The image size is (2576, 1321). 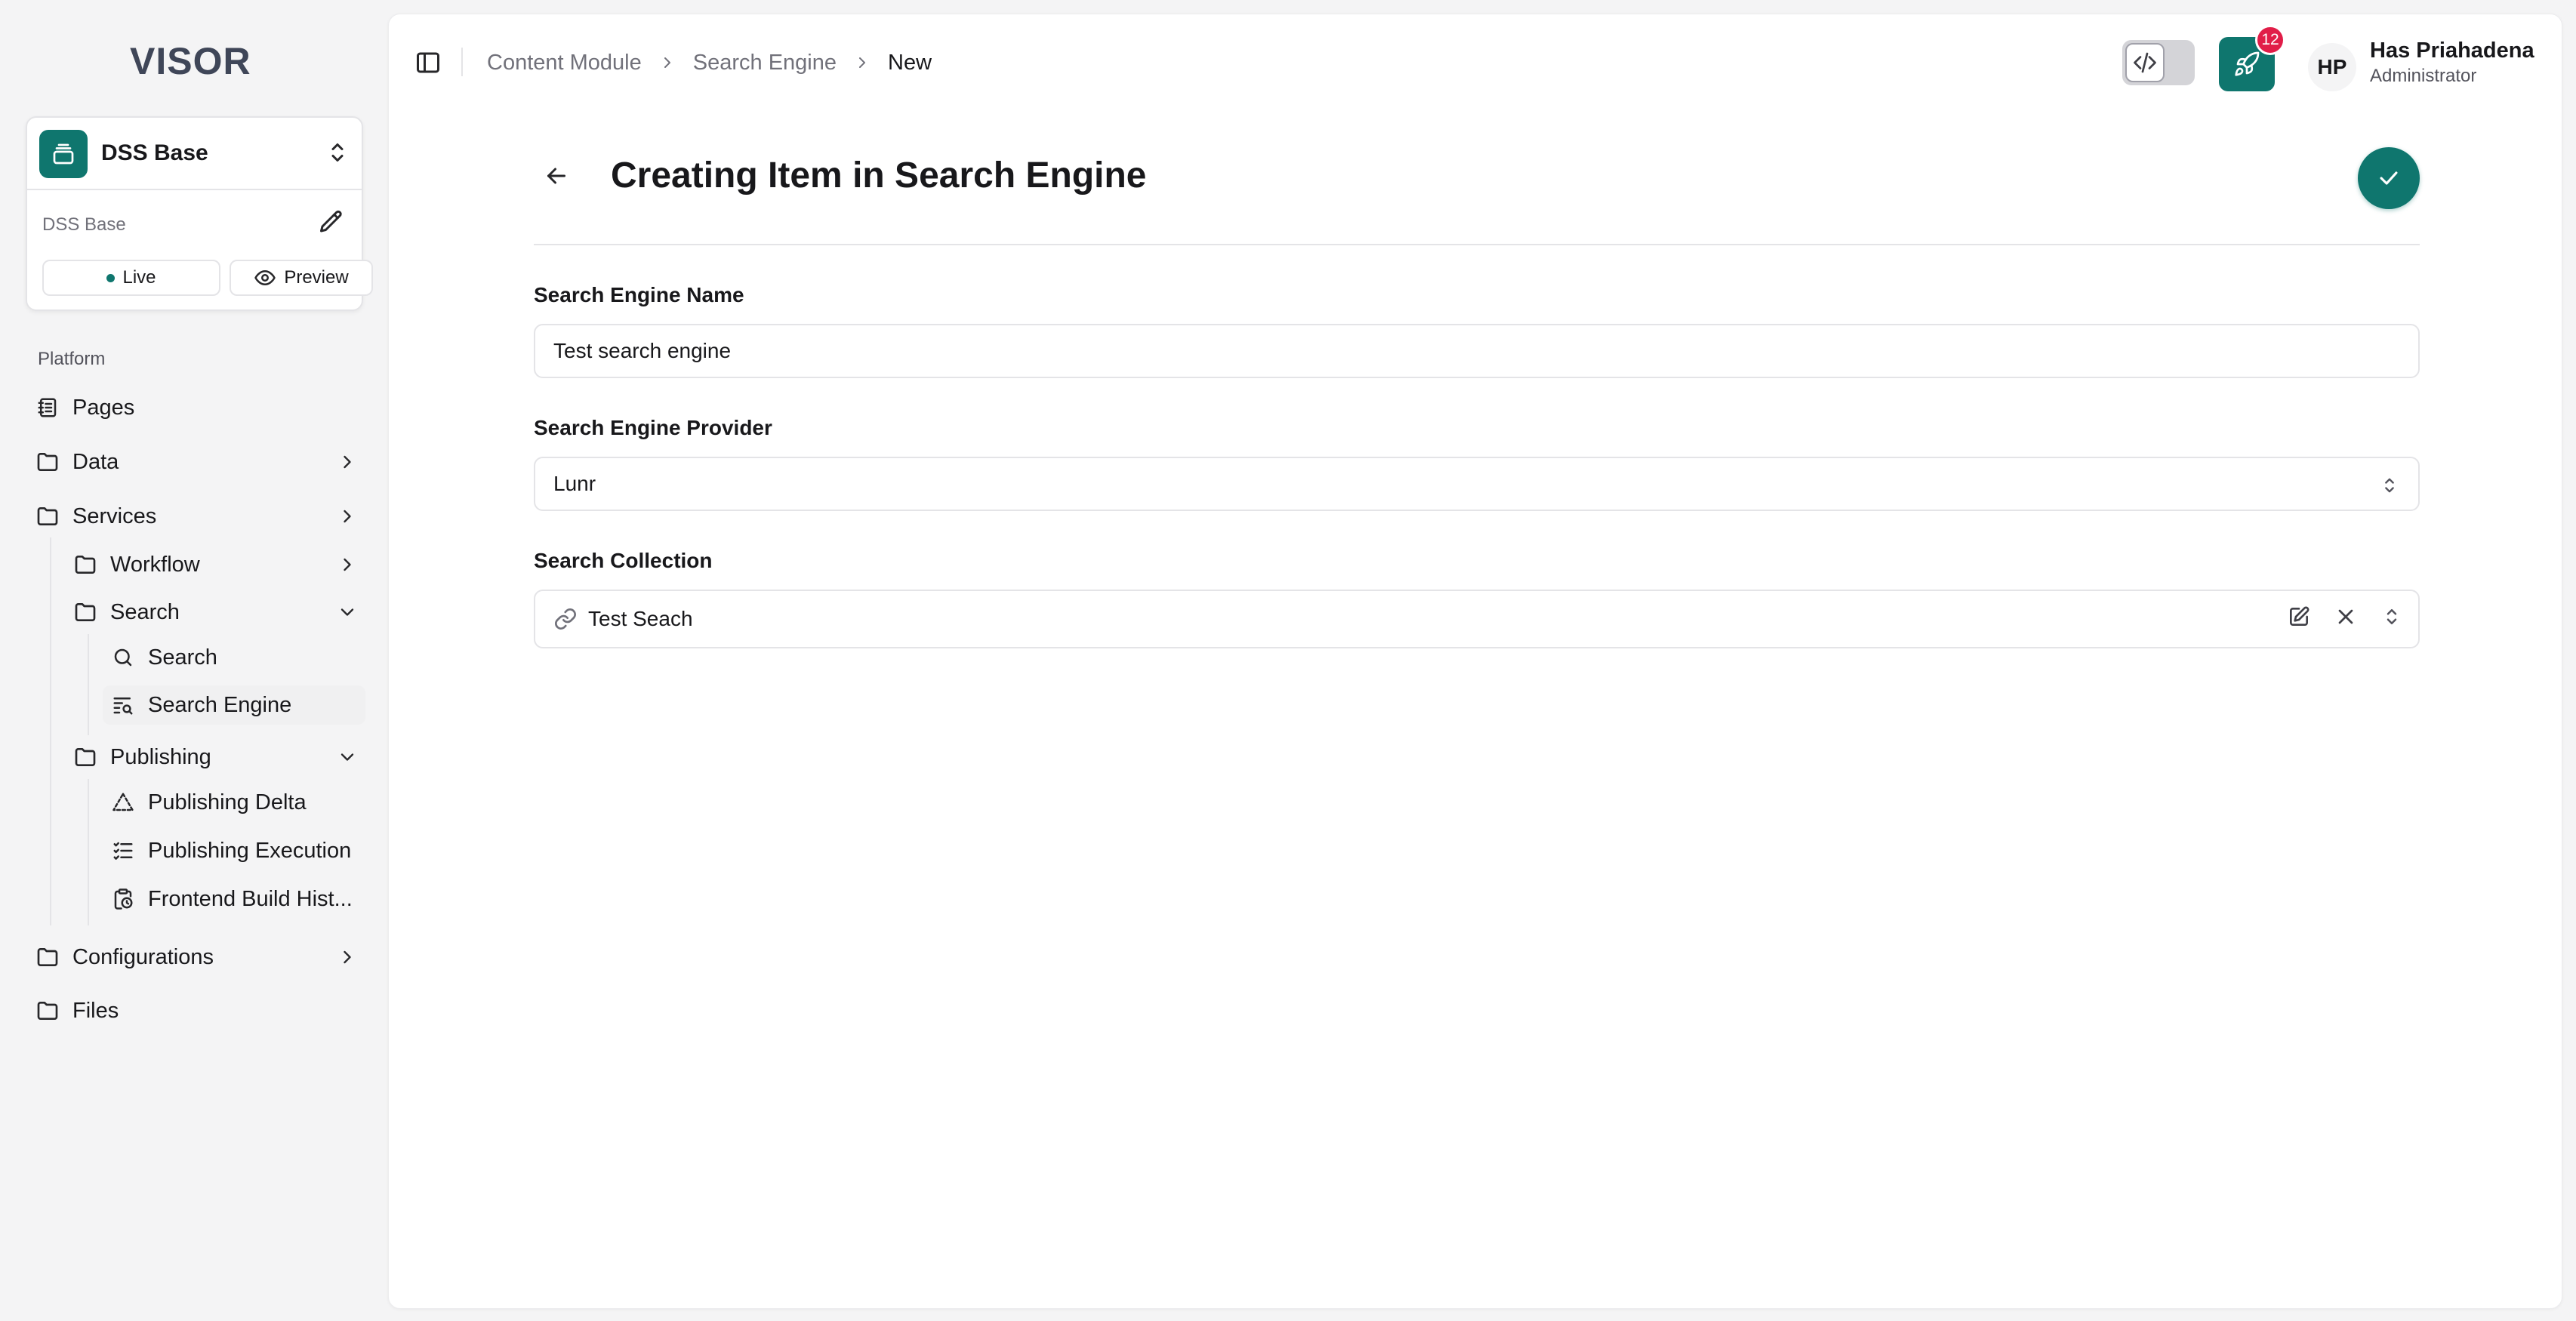 I want to click on sidebar-item-services: Services, so click(x=197, y=516).